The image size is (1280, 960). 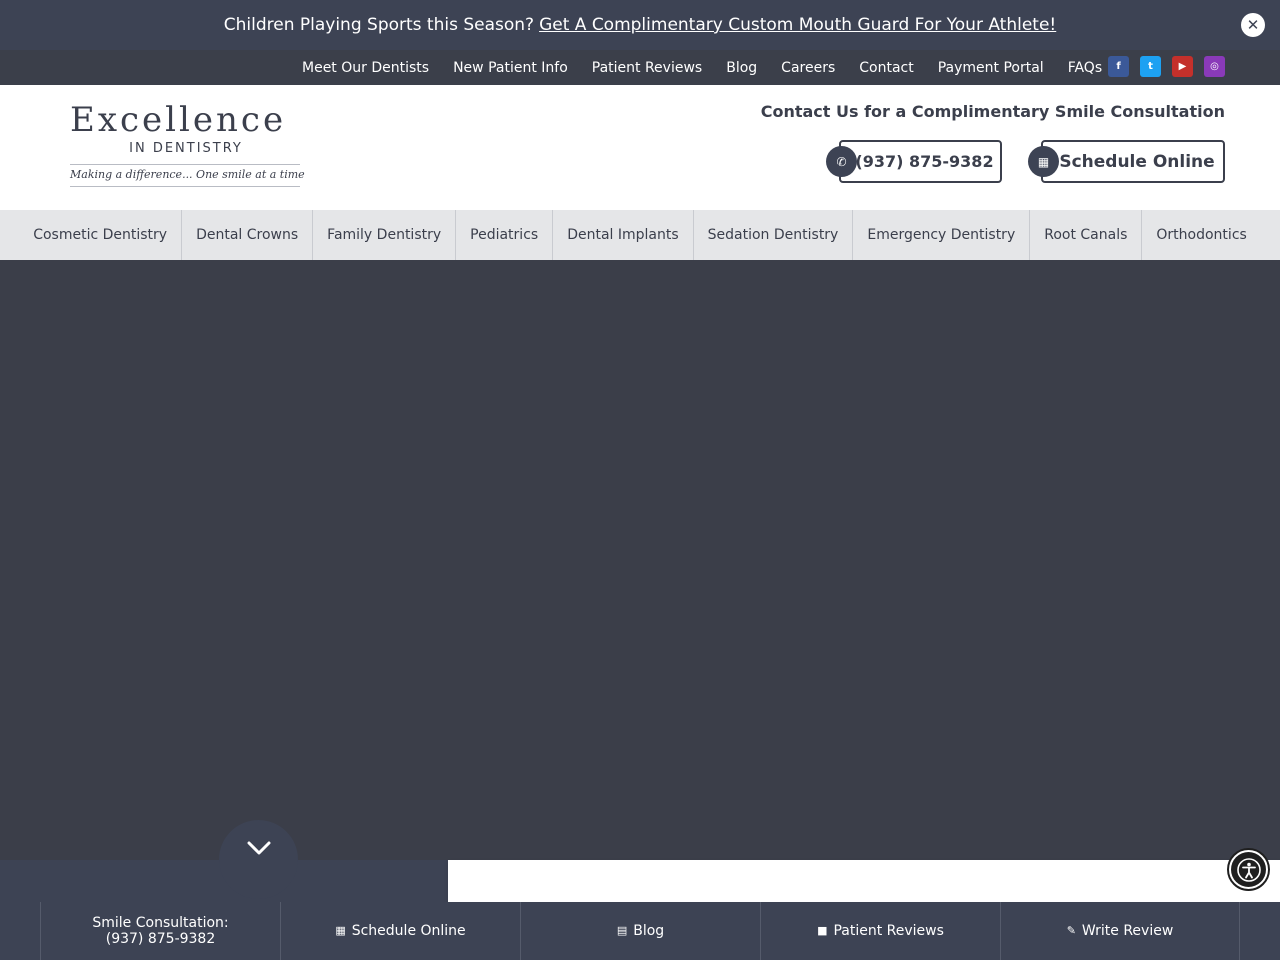 What do you see at coordinates (186, 148) in the screenshot?
I see `logo-subtitle: IN DENTISTRY` at bounding box center [186, 148].